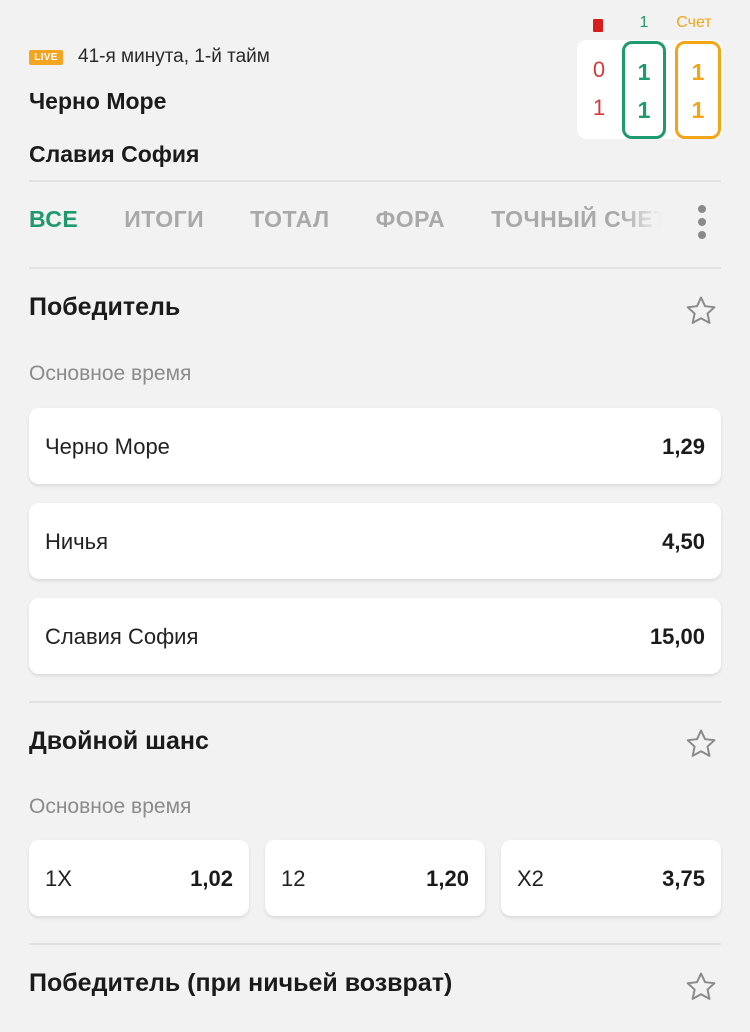 This screenshot has width=750, height=1032. I want to click on total-score-away: 1, so click(698, 110).